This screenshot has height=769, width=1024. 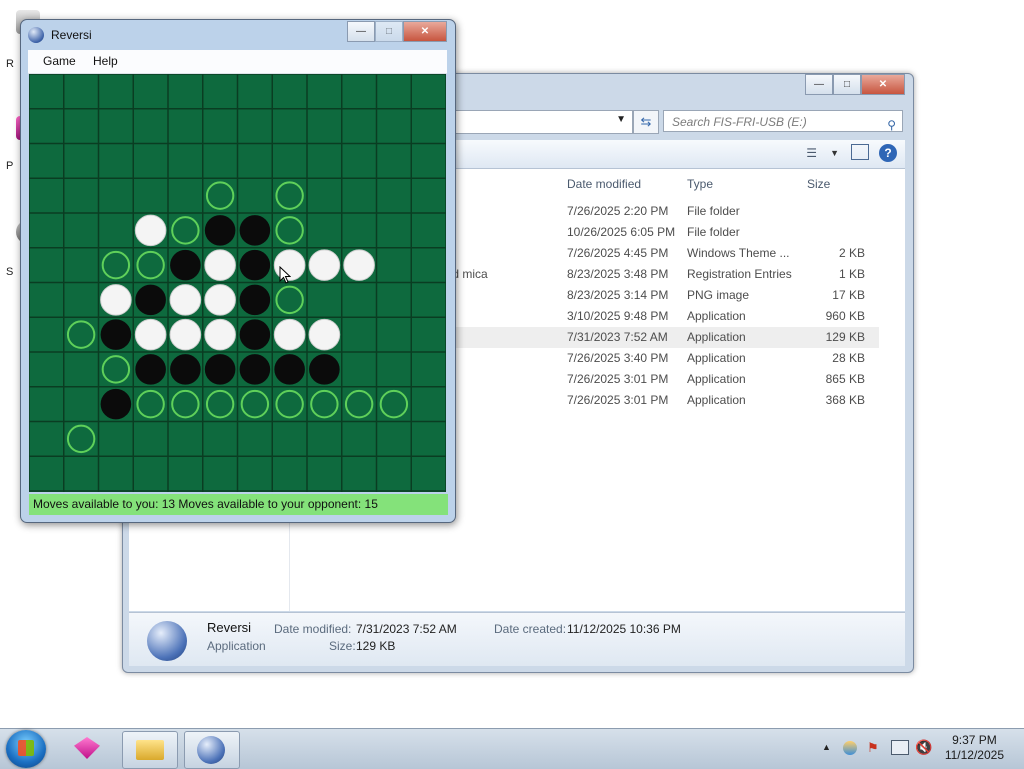 What do you see at coordinates (313, 629) in the screenshot?
I see `details-date-modified-label: Date modified:` at bounding box center [313, 629].